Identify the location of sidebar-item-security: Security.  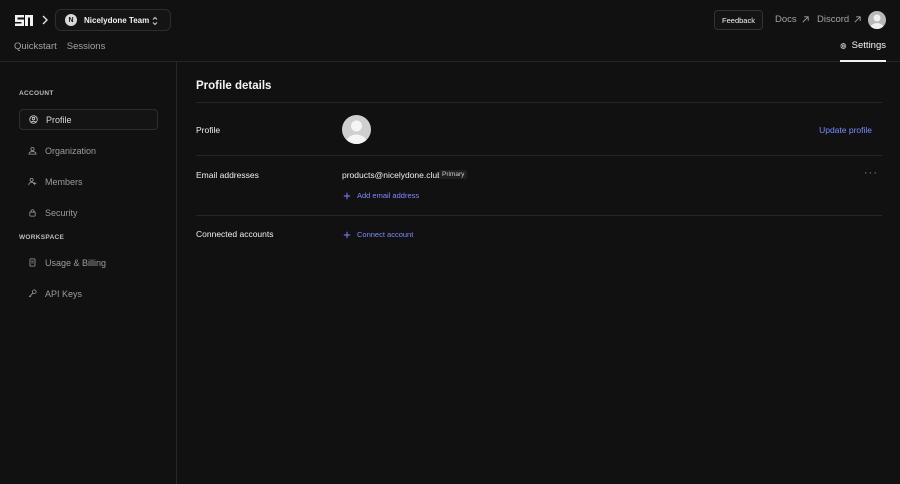
(88, 212).